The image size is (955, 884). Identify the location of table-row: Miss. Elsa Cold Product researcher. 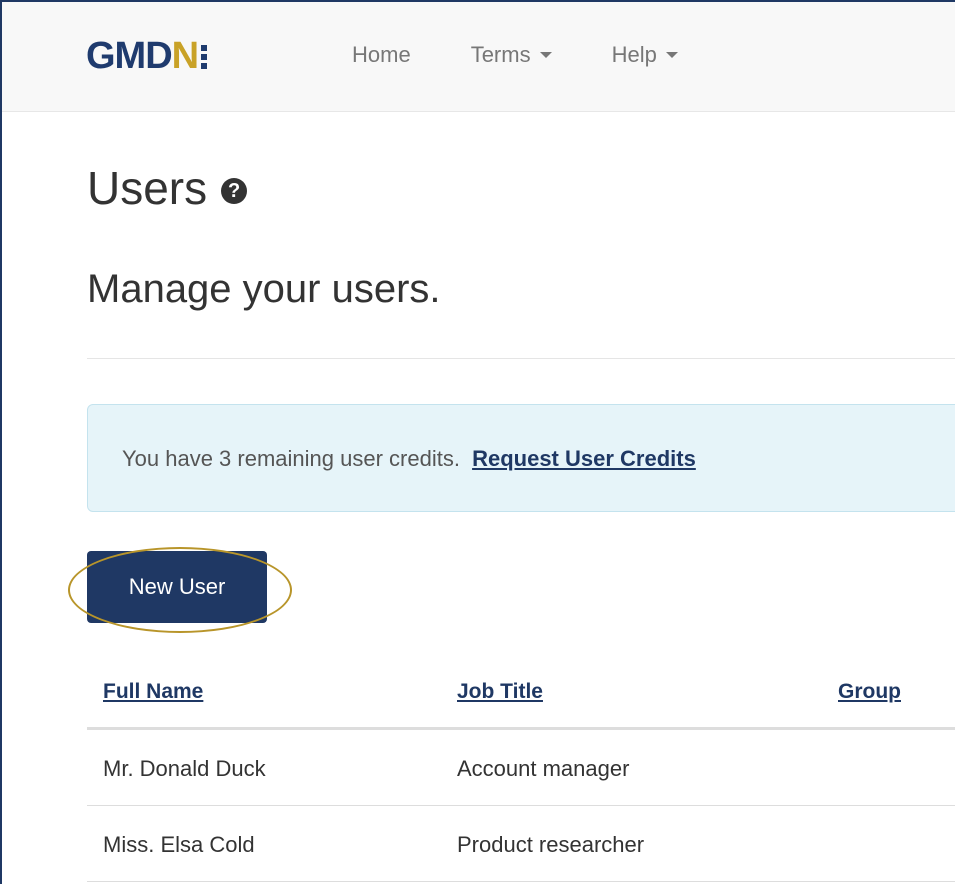
(521, 844).